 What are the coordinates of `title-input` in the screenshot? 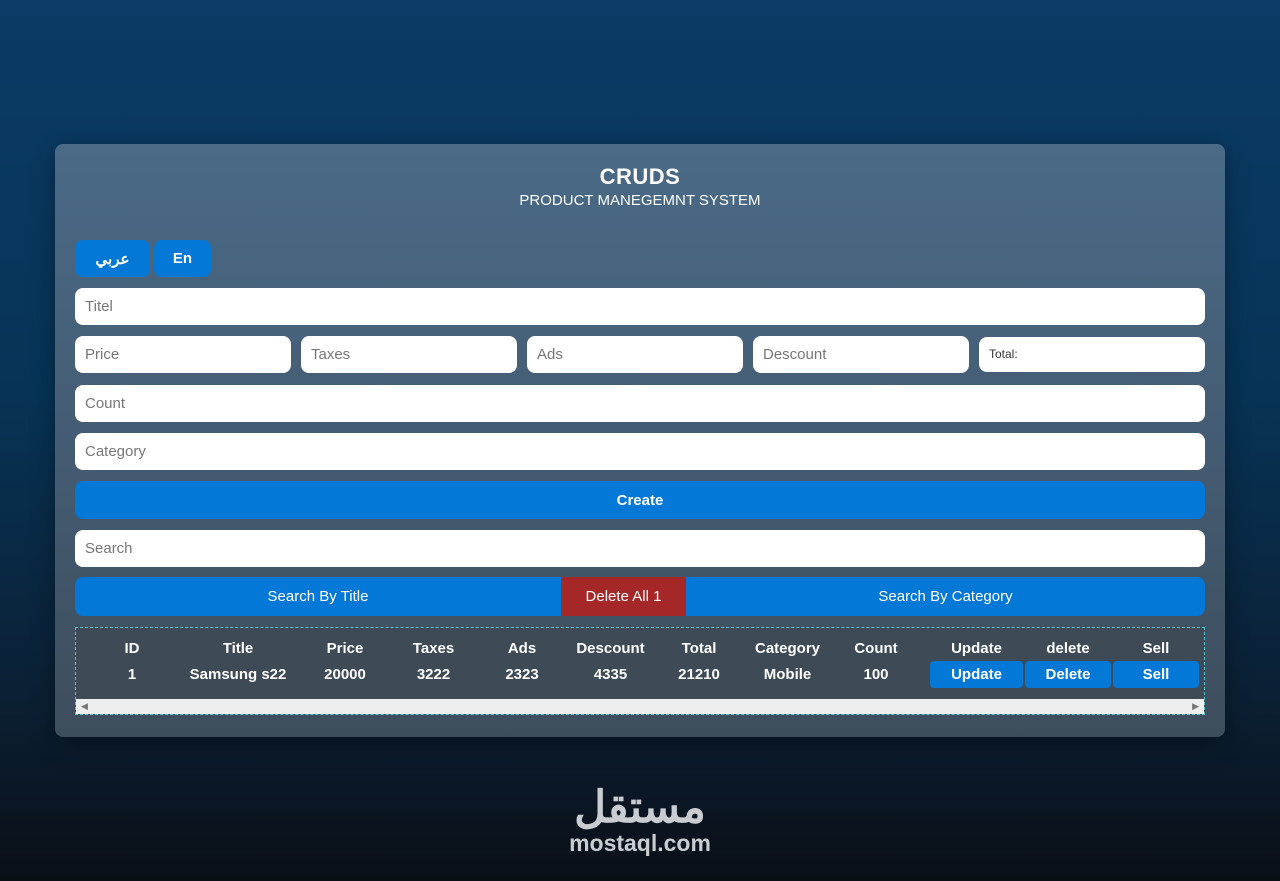 It's located at (640, 306).